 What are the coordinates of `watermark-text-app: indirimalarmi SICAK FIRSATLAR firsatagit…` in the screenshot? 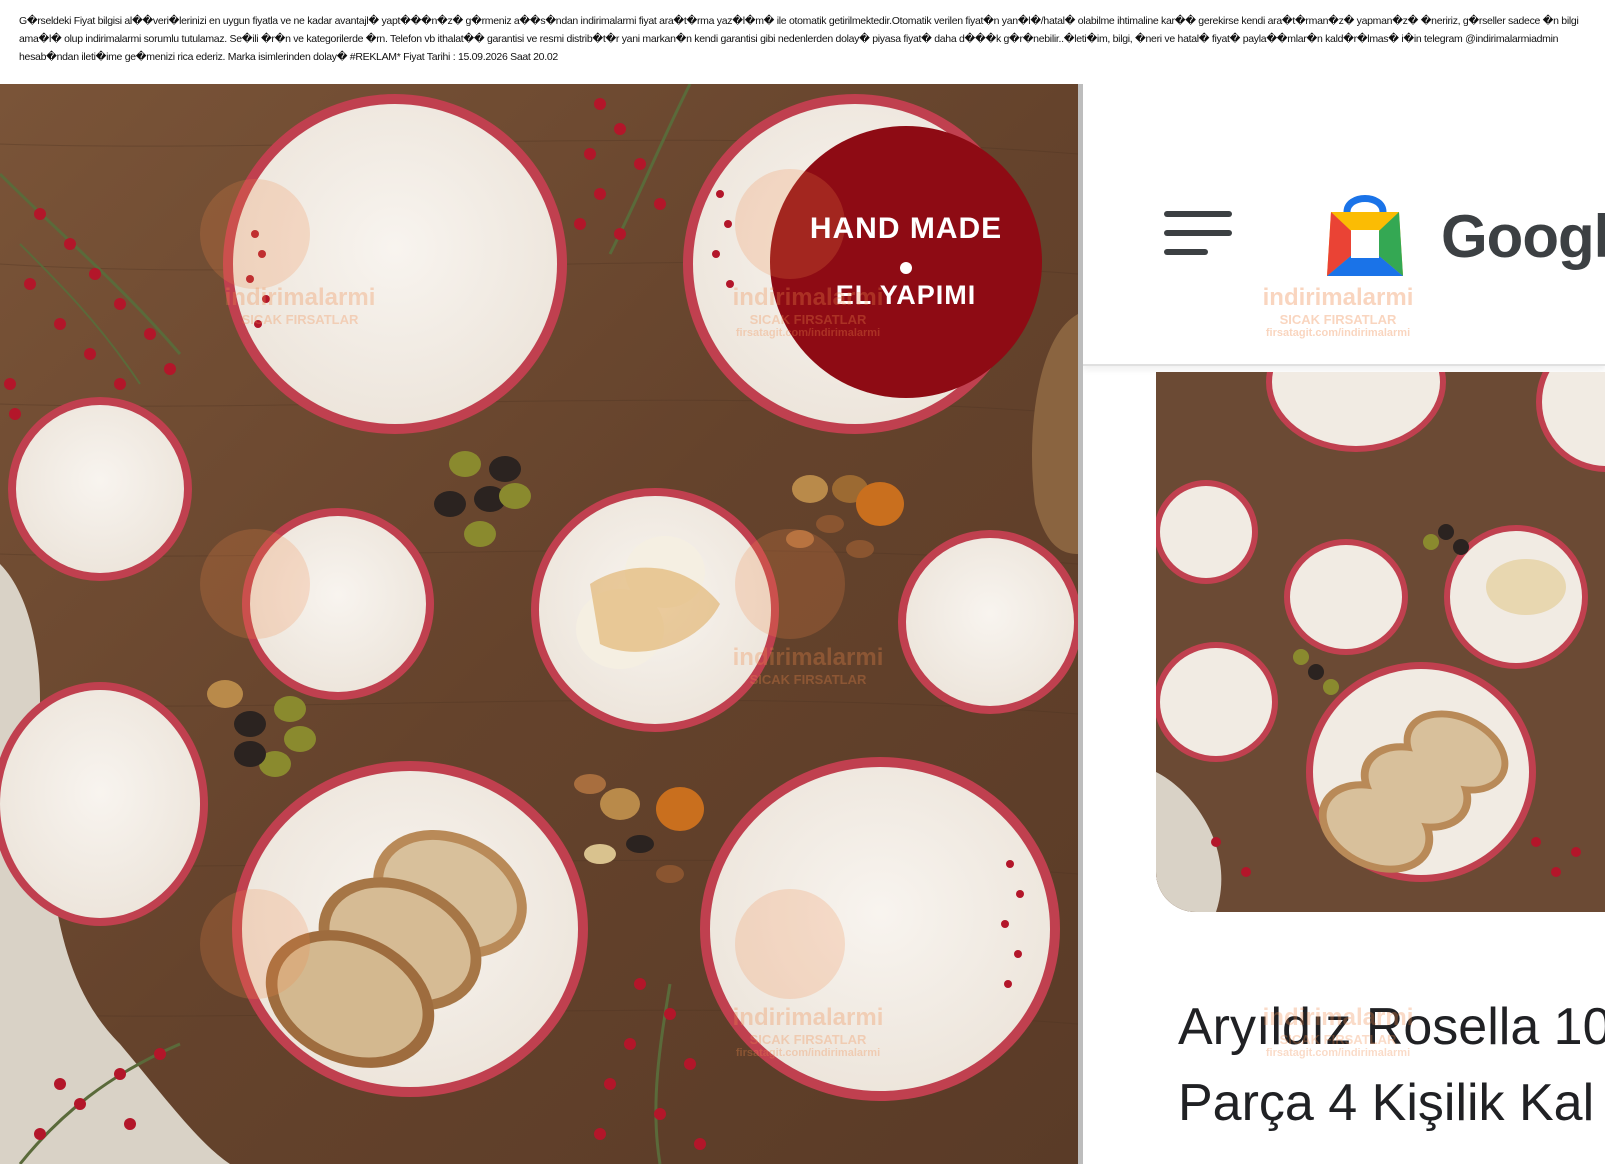 It's located at (1338, 311).